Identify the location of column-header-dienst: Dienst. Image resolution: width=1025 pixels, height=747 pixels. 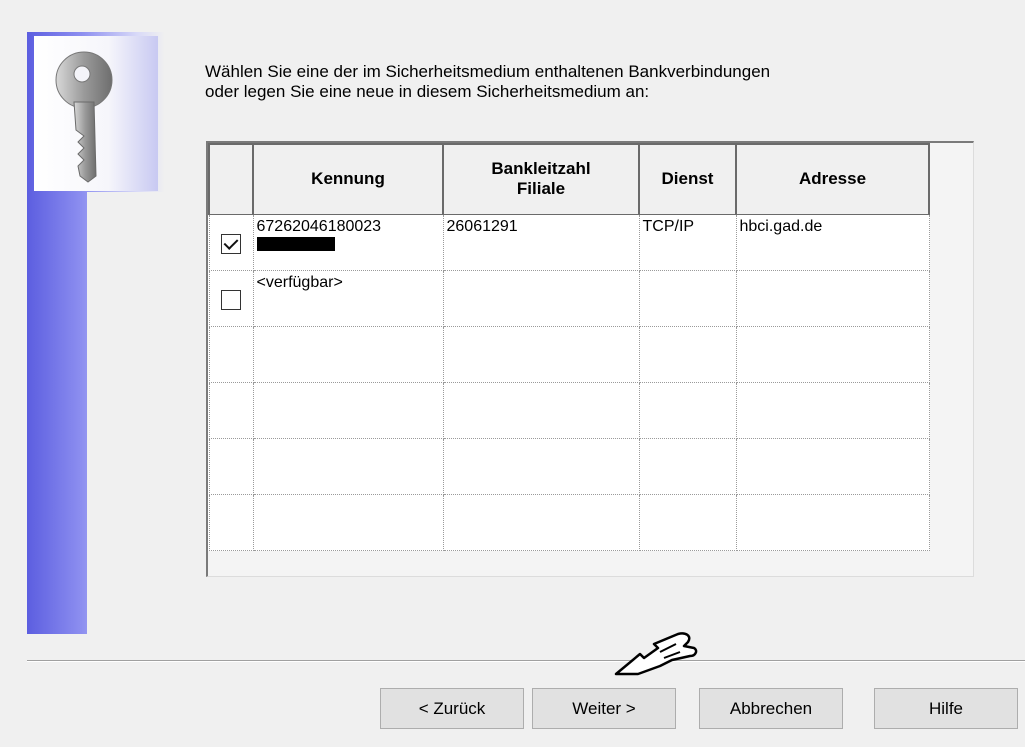
(687, 179).